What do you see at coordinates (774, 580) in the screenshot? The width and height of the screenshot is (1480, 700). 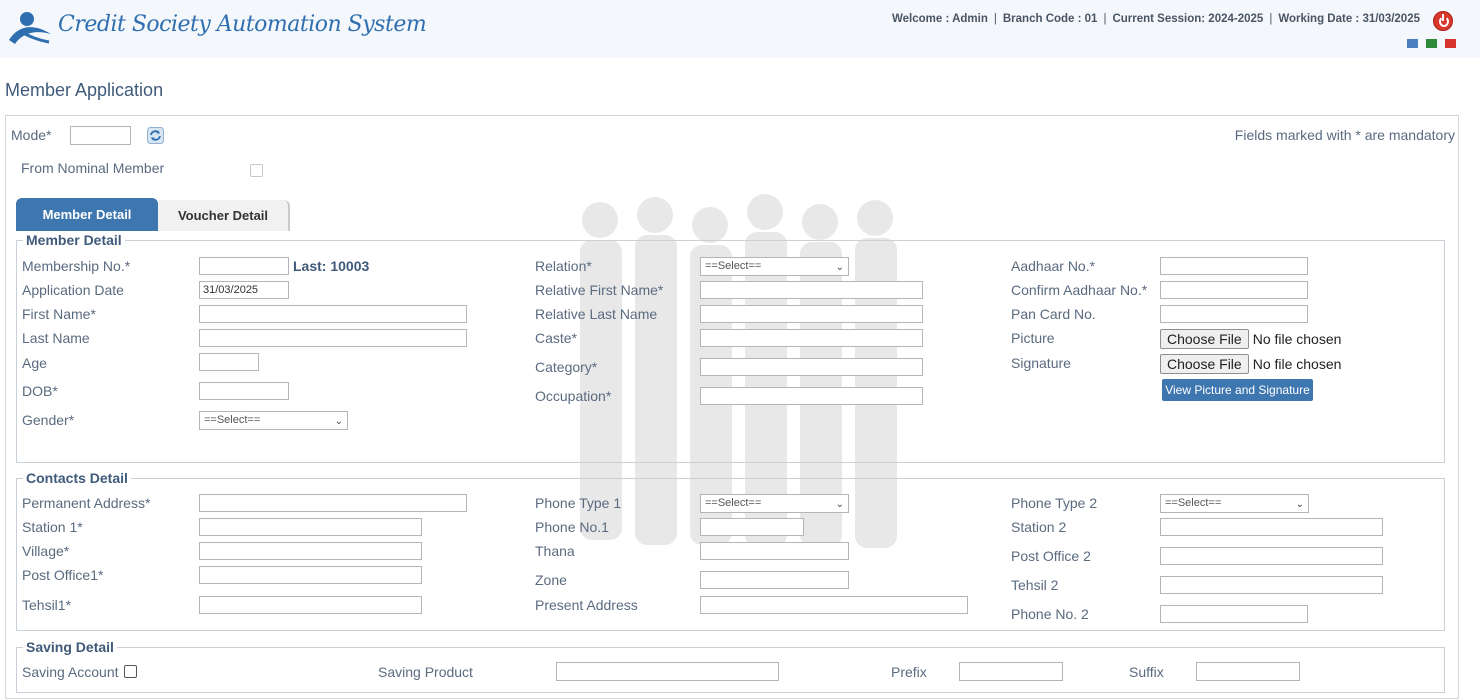 I see `zone-input` at bounding box center [774, 580].